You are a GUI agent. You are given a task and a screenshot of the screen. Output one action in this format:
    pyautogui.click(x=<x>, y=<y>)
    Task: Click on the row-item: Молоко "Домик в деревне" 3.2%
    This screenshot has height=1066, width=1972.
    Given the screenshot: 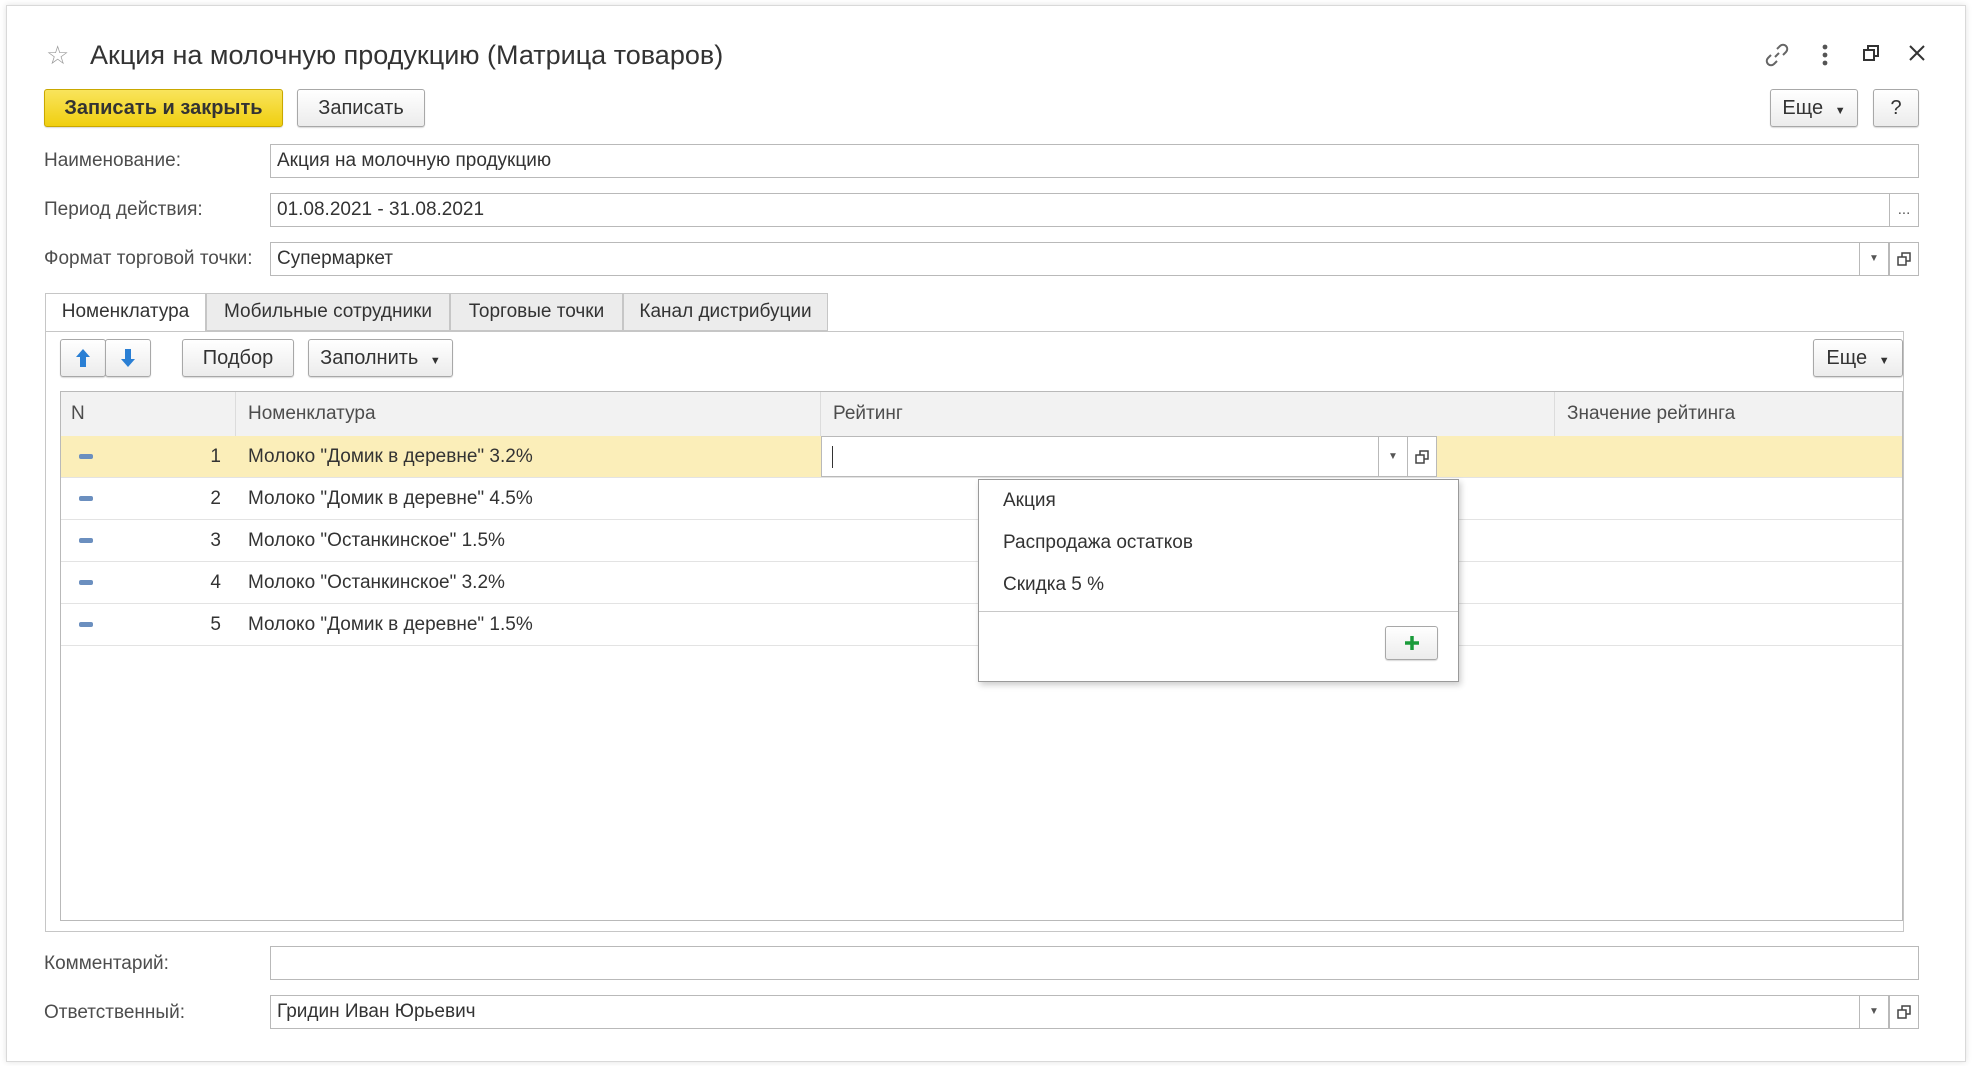 What is the action you would take?
    pyautogui.click(x=390, y=456)
    